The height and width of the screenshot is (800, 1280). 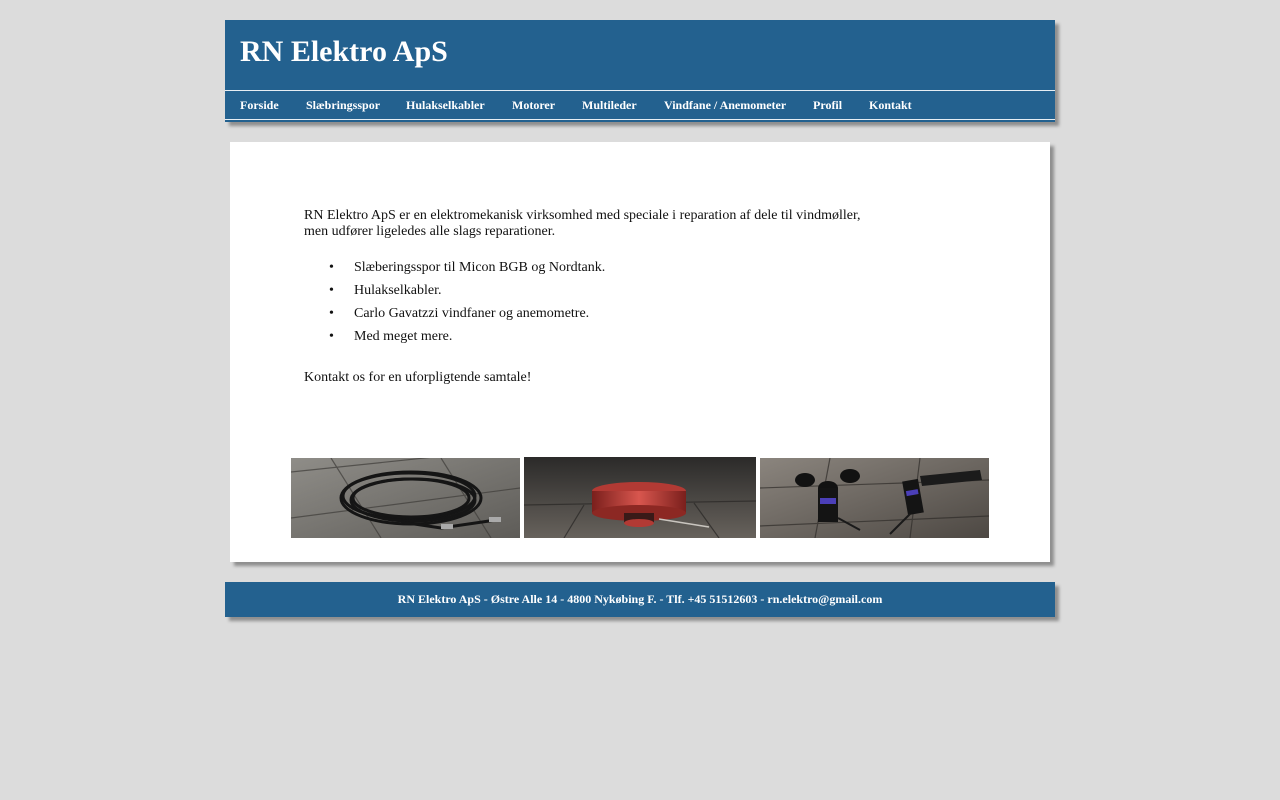 I want to click on list-item: • Hulakselkabler., so click(x=454, y=294).